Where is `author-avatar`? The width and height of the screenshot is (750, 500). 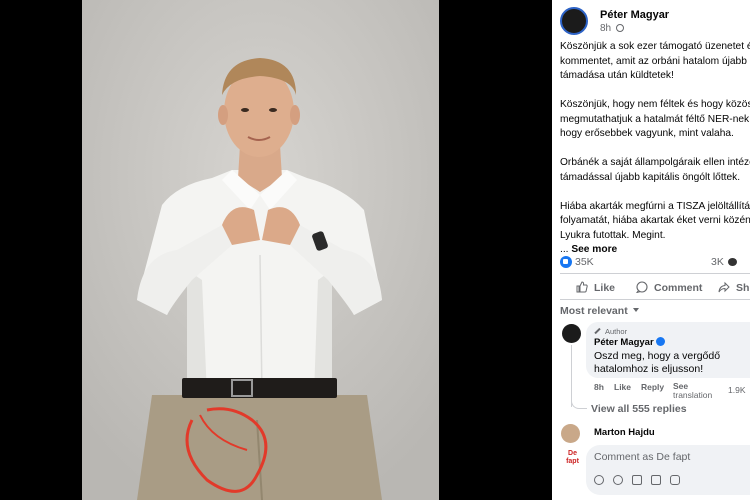 author-avatar is located at coordinates (574, 21).